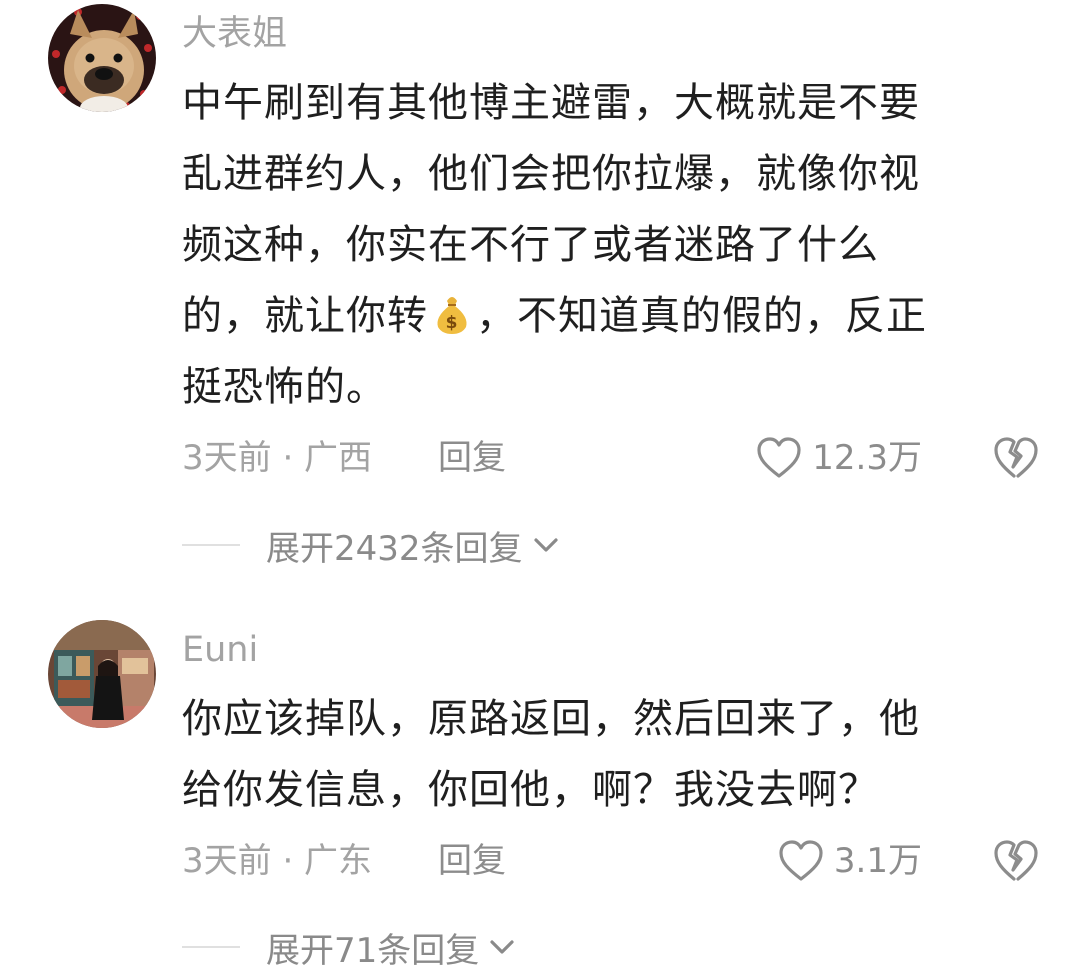 This screenshot has height=974, width=1080. I want to click on comment-line: 中午刷到有其他博主避雷，大概就是不要, so click(551, 103).